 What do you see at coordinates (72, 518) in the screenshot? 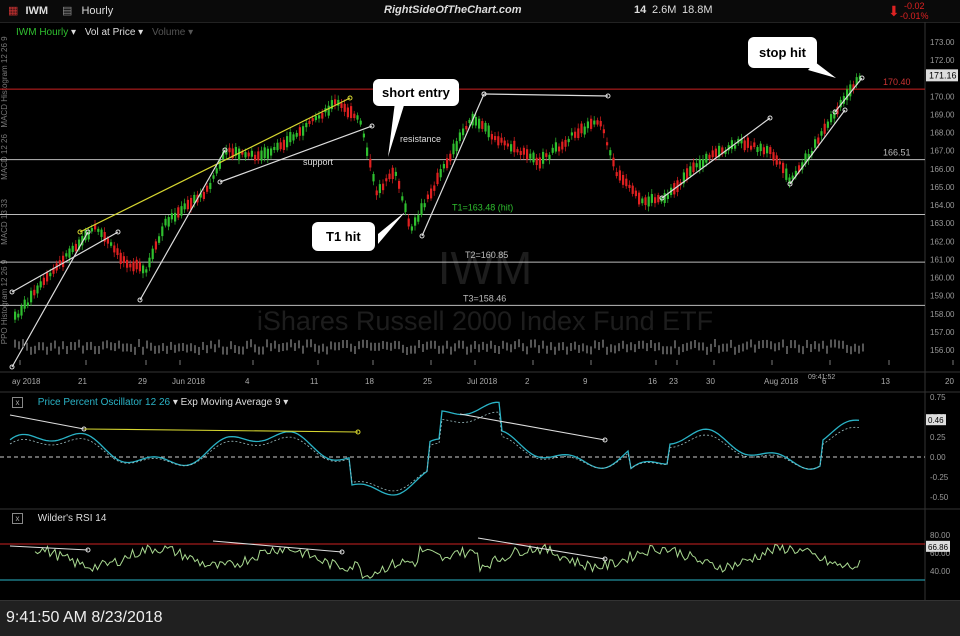
I see `rsi-label: Wilder's RSI 14` at bounding box center [72, 518].